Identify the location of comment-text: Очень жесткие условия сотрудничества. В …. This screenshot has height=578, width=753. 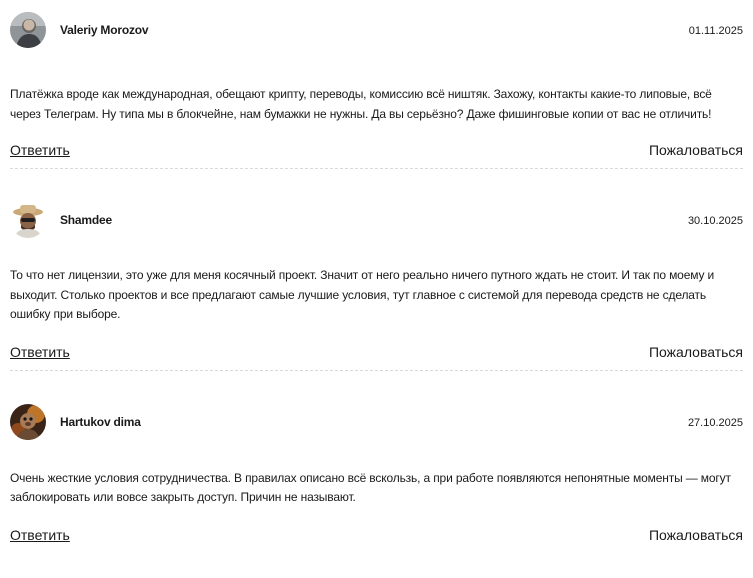
(370, 487).